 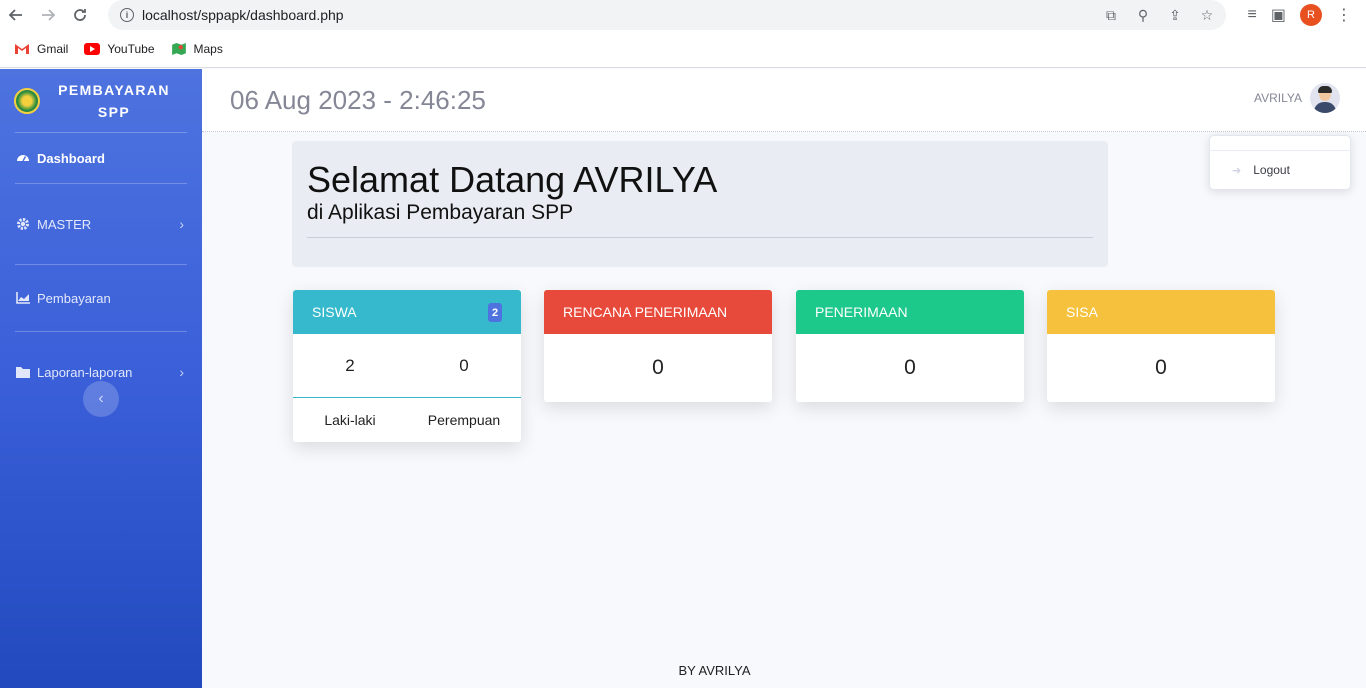 I want to click on arrow-right-icon, so click(x=49, y=15).